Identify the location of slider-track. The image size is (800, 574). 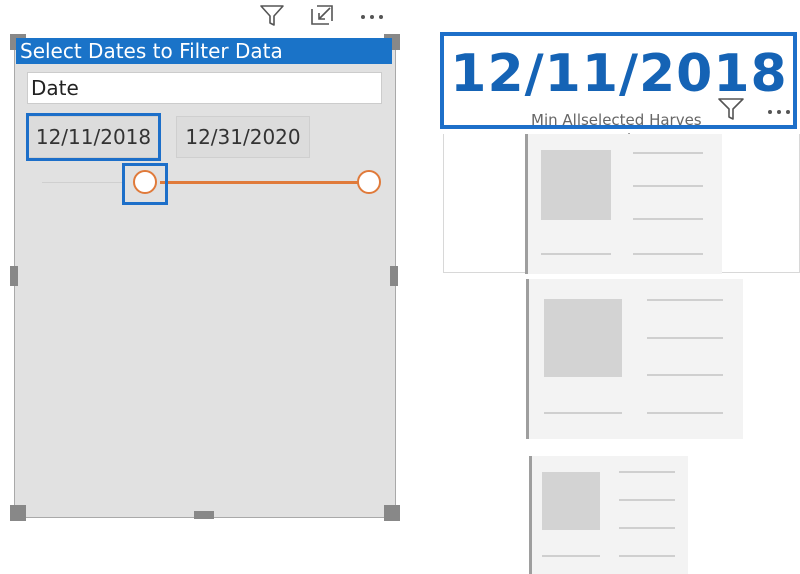
(82, 182).